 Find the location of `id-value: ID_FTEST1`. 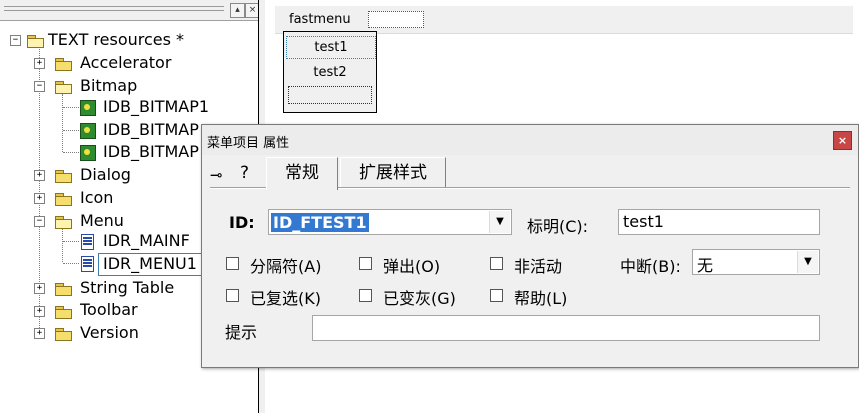

id-value: ID_FTEST1 is located at coordinates (320, 222).